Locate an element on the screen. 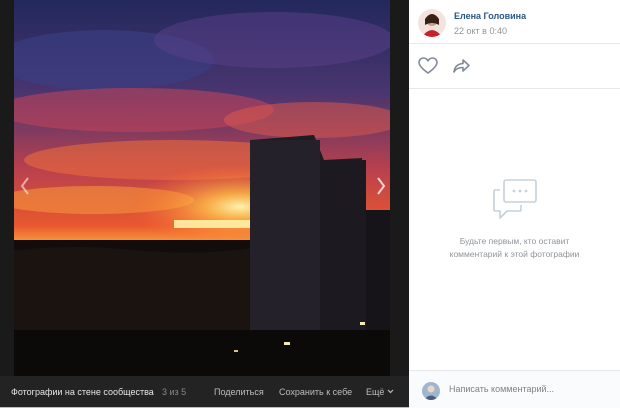  like-button is located at coordinates (428, 66).